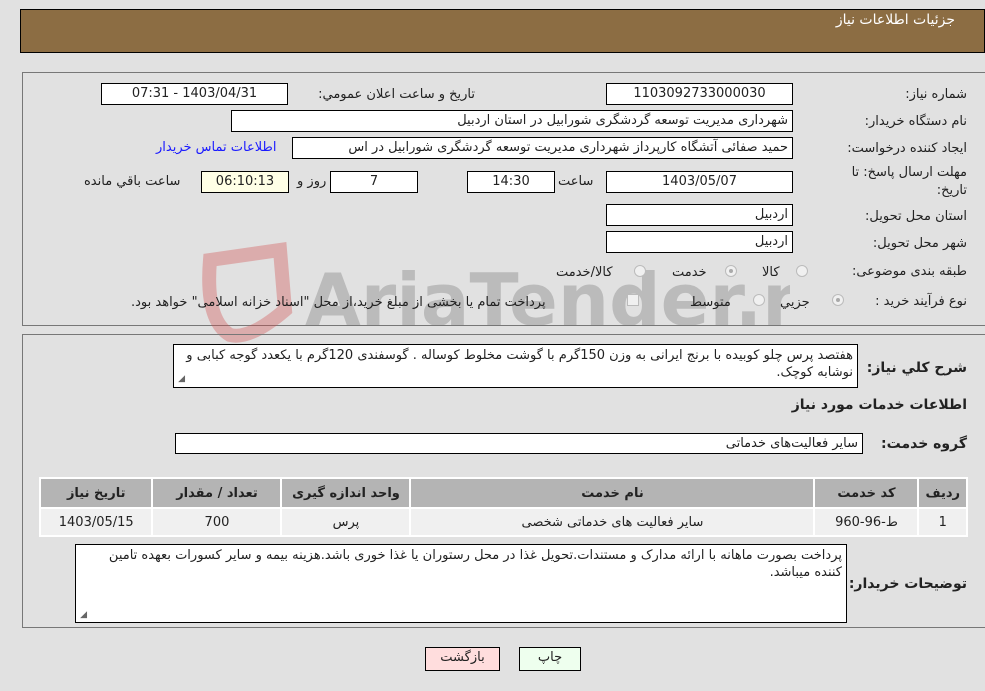 The width and height of the screenshot is (985, 691). What do you see at coordinates (916, 368) in the screenshot?
I see `description-label: شرح کلي نياز:` at bounding box center [916, 368].